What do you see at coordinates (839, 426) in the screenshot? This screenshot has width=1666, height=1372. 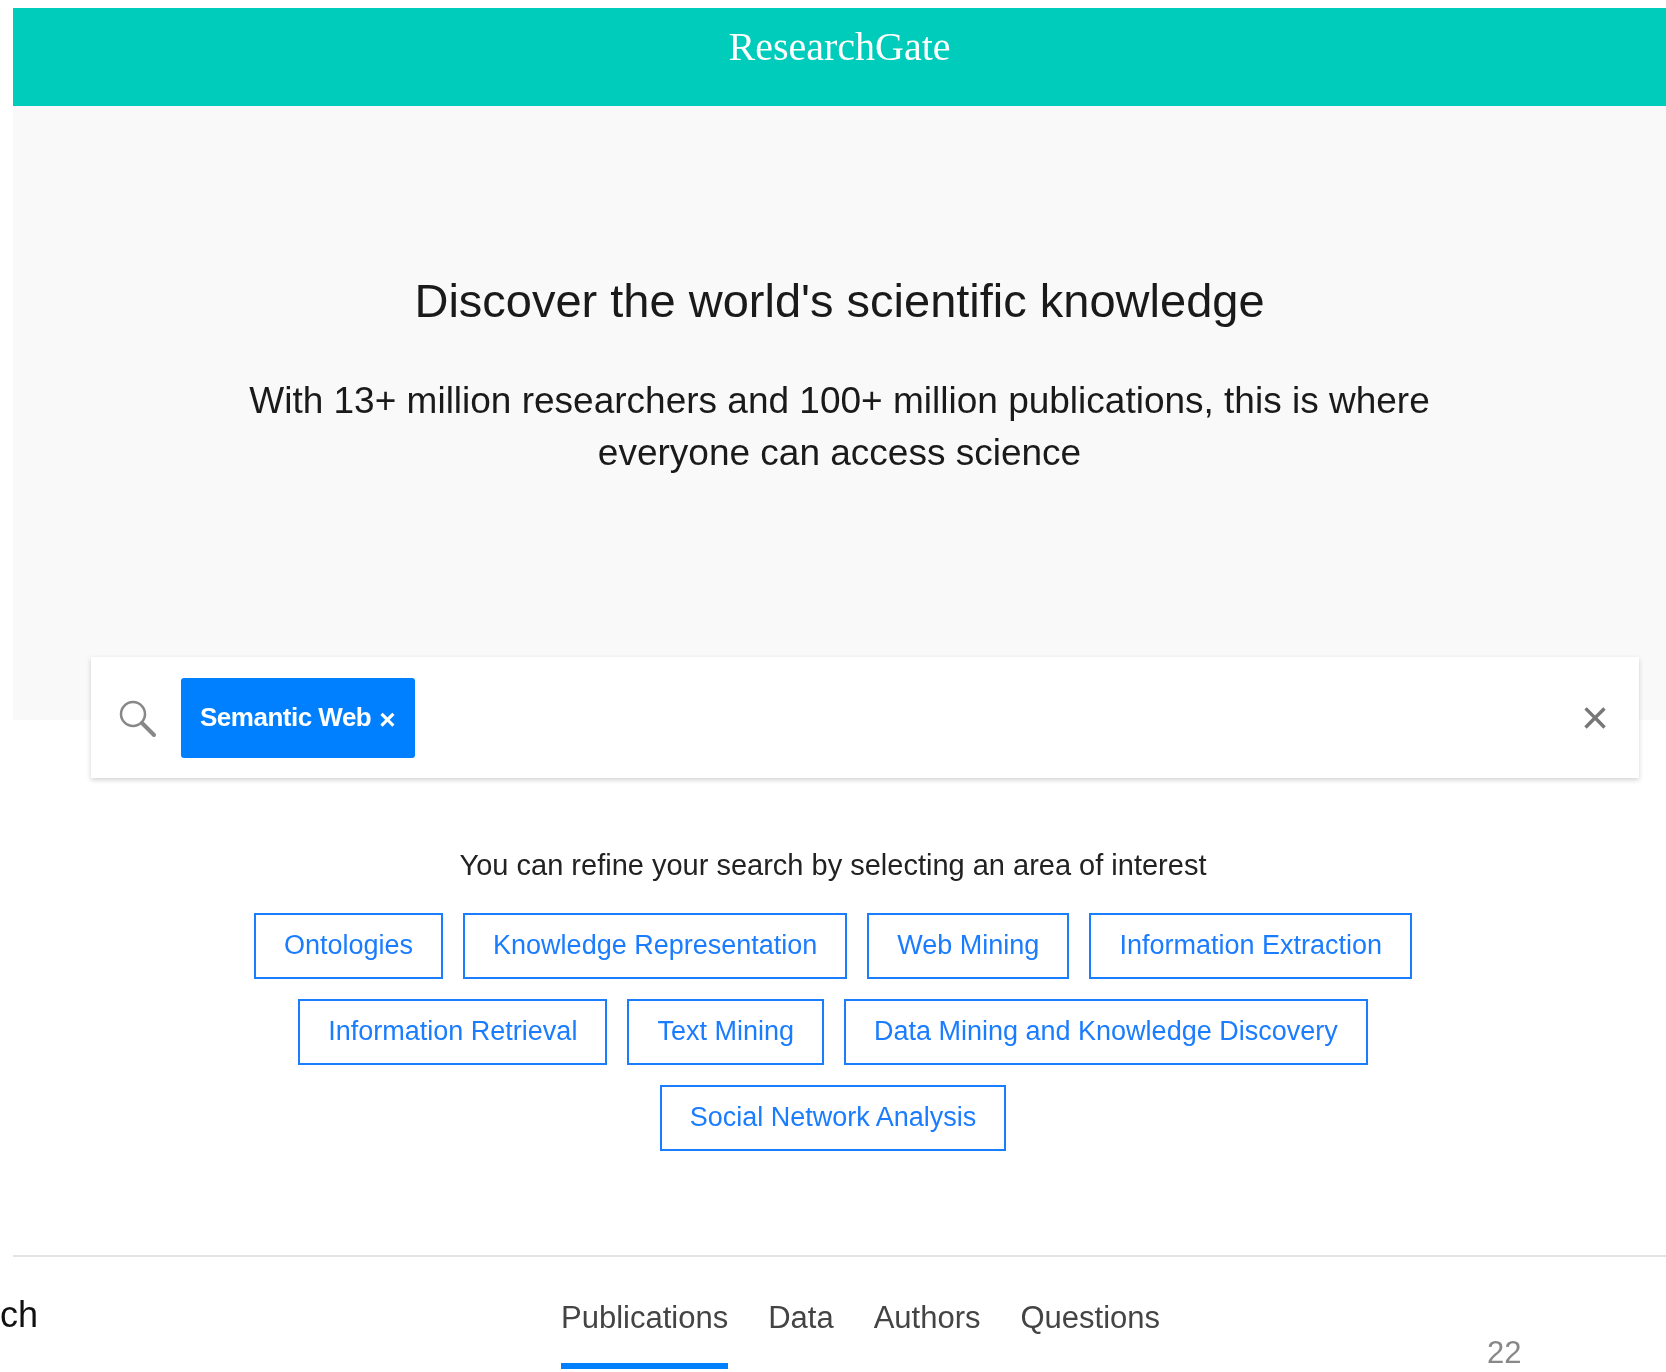 I see `hero-subtitle: With 13+ million researchers and 100+ million publications, this is where everyone can access science` at bounding box center [839, 426].